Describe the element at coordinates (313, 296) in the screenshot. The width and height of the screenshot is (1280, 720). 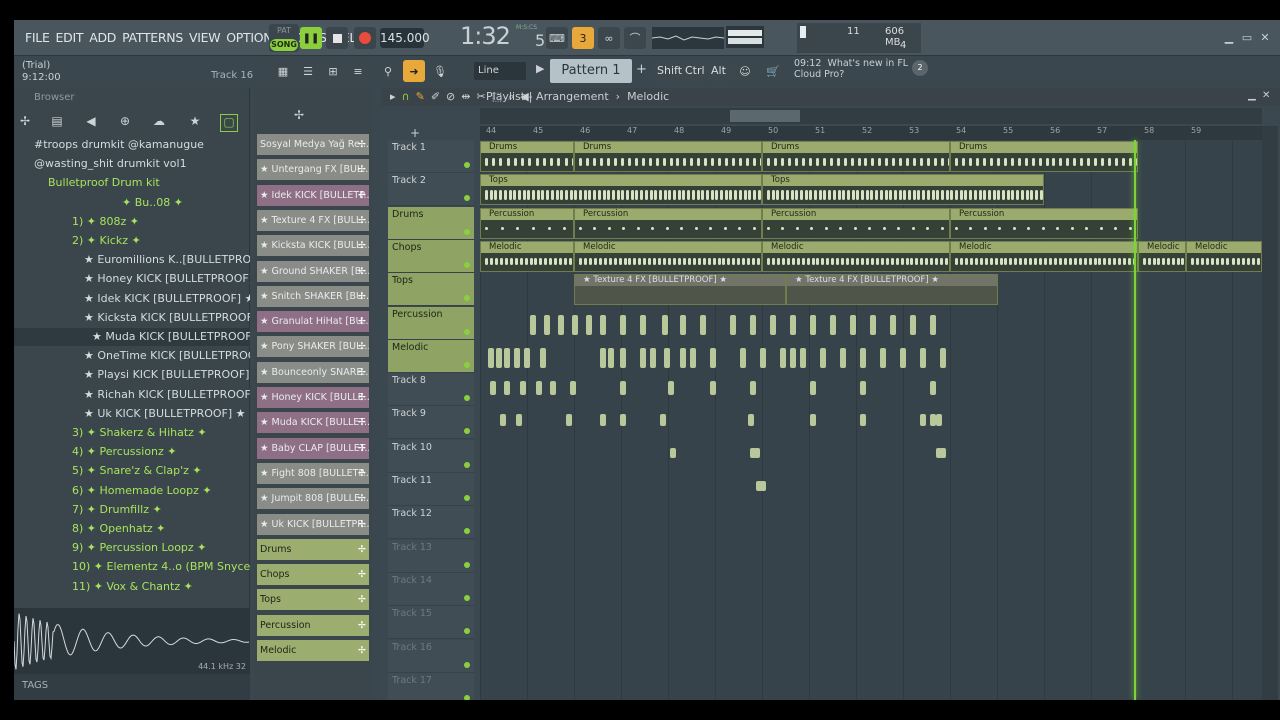
I see `channel-clip-item: ★ Snitch SHAKER [BU... ✢` at that location.